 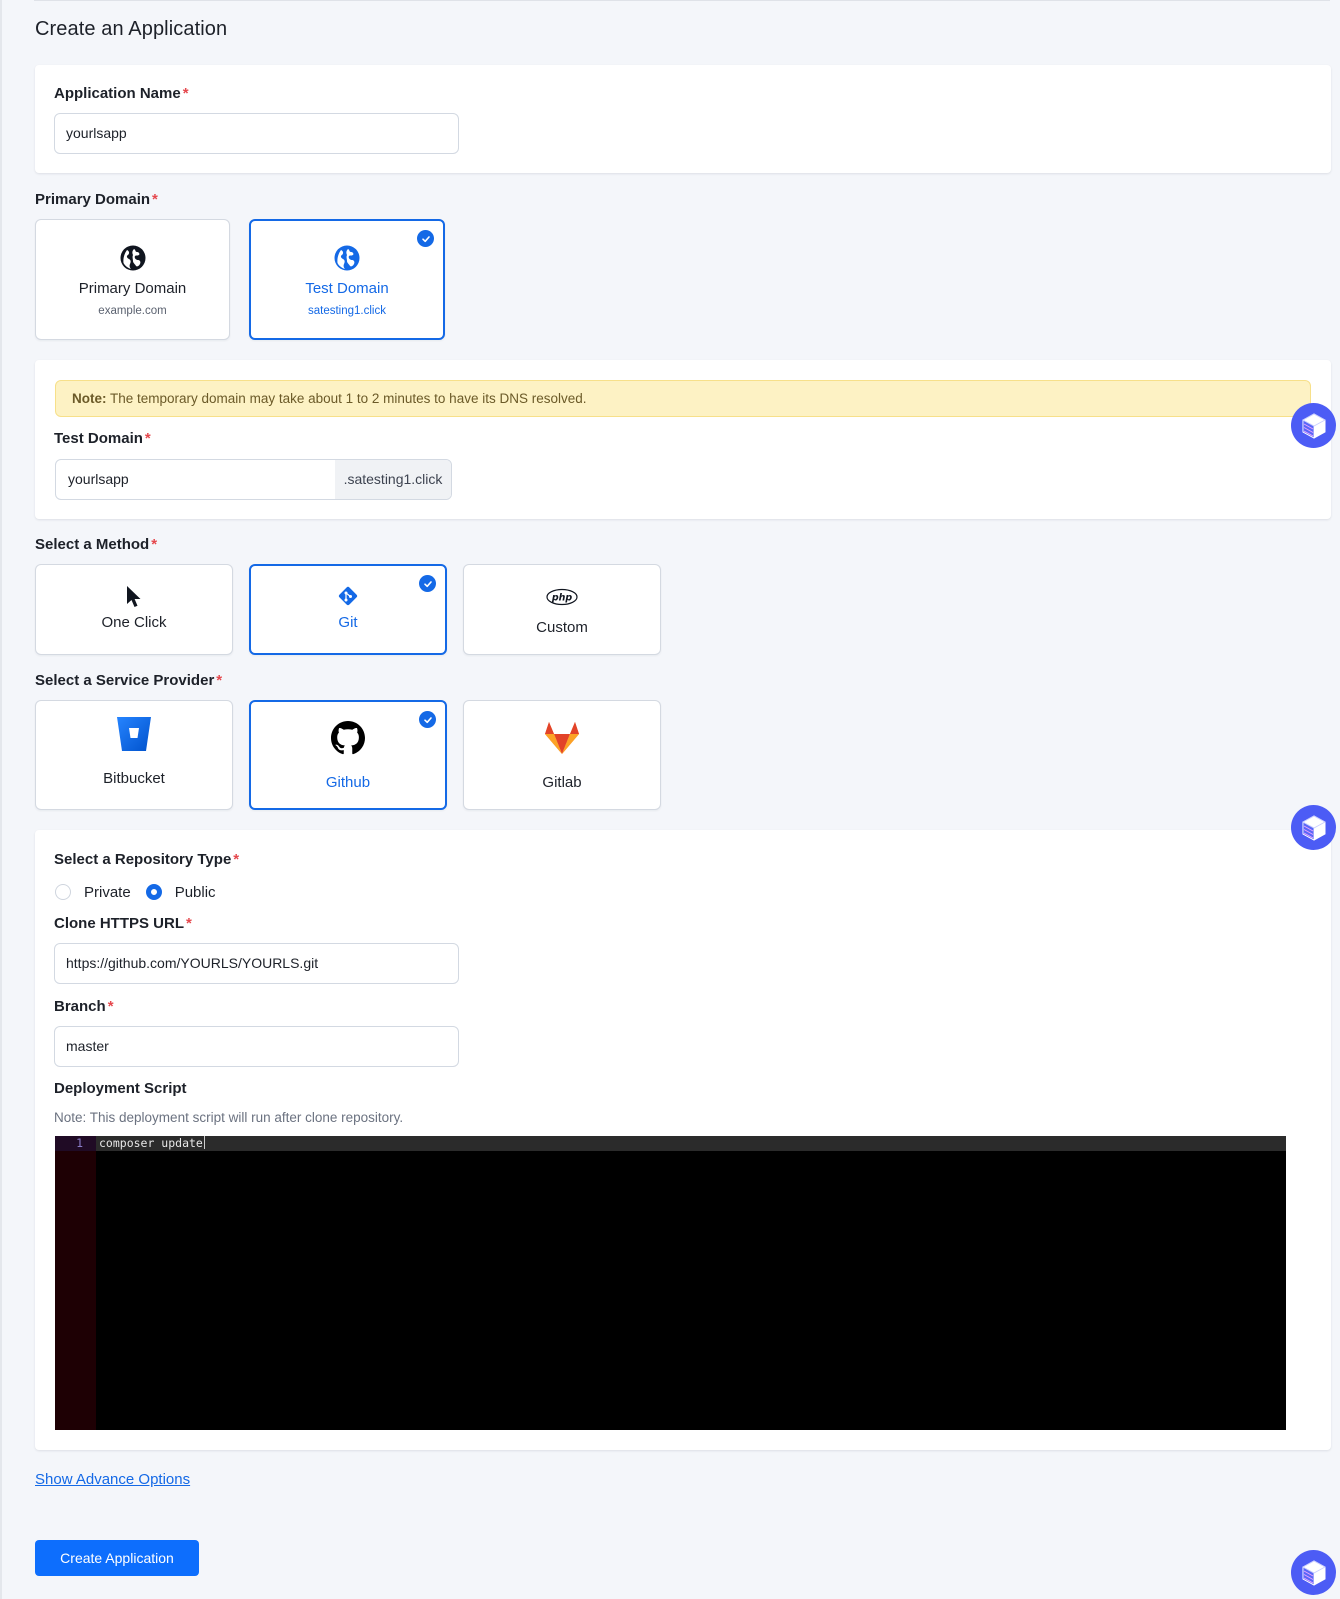 I want to click on method-option-title: Git, so click(x=348, y=622).